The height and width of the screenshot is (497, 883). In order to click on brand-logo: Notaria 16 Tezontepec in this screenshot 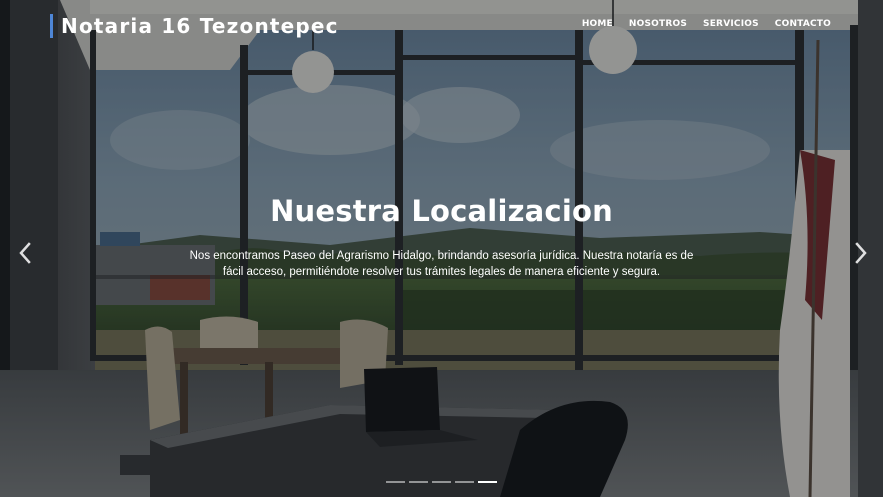, I will do `click(194, 26)`.